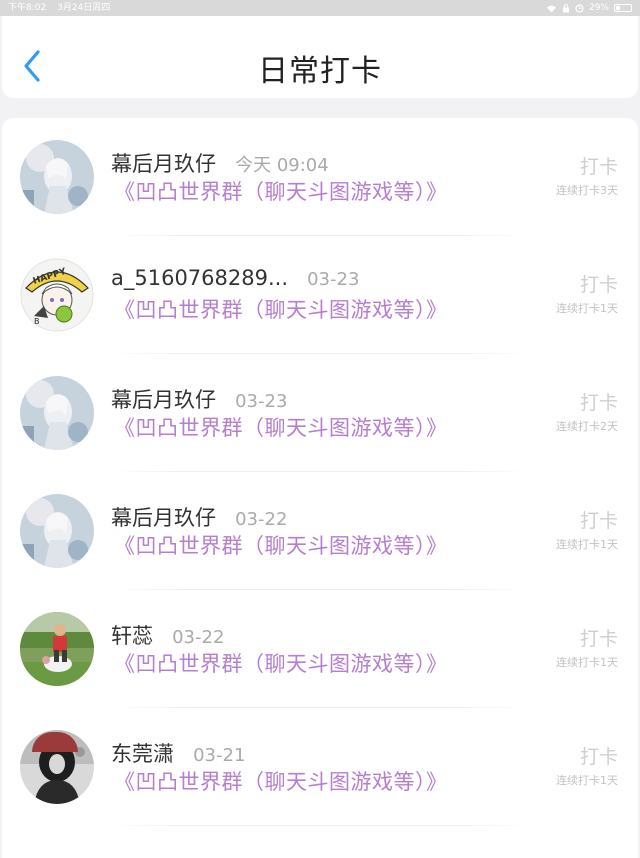  What do you see at coordinates (37, 321) in the screenshot?
I see `svg-text: B` at bounding box center [37, 321].